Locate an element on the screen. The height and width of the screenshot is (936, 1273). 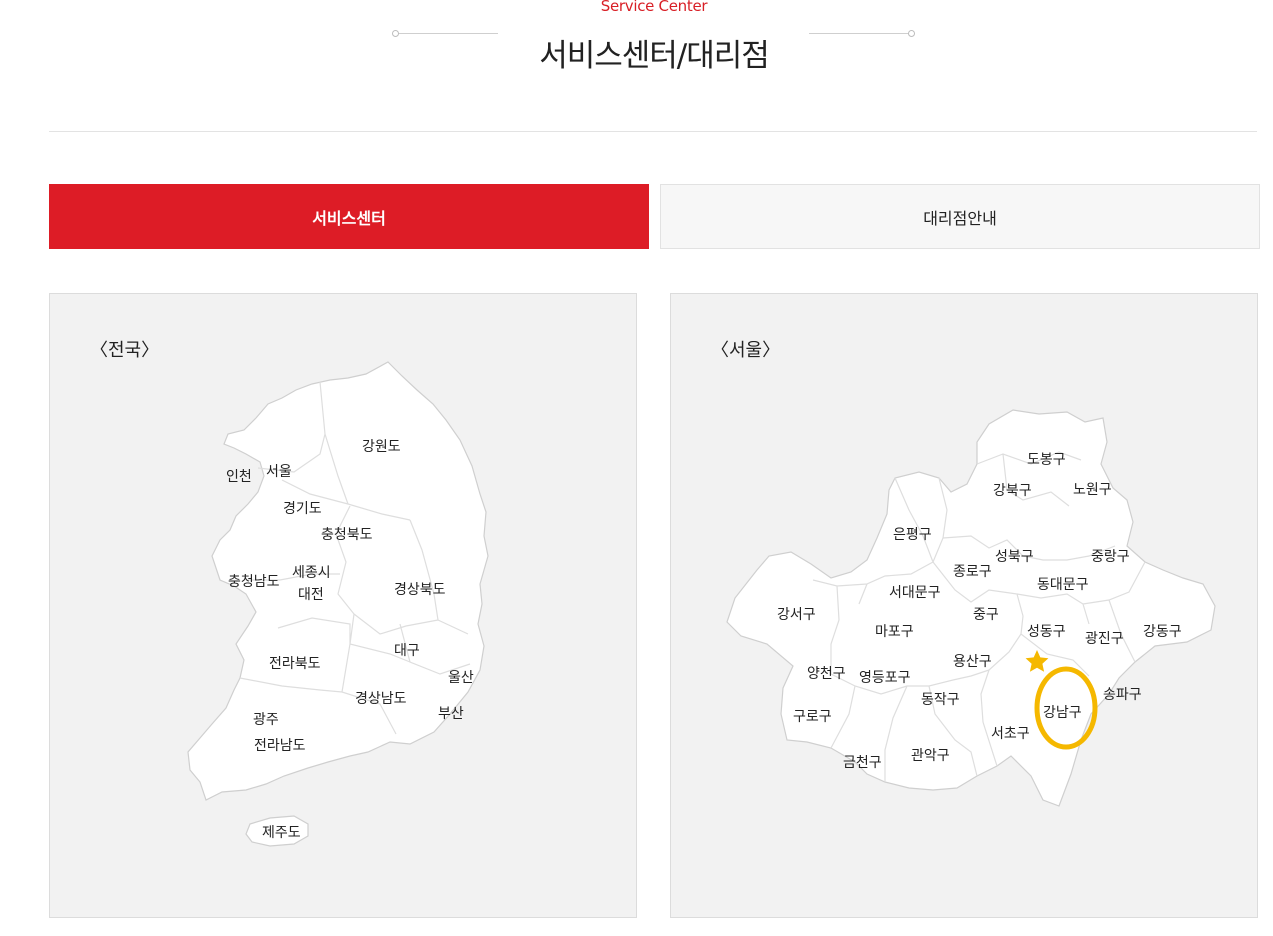
tab-dealer-info: 대리점안내 is located at coordinates (960, 216).